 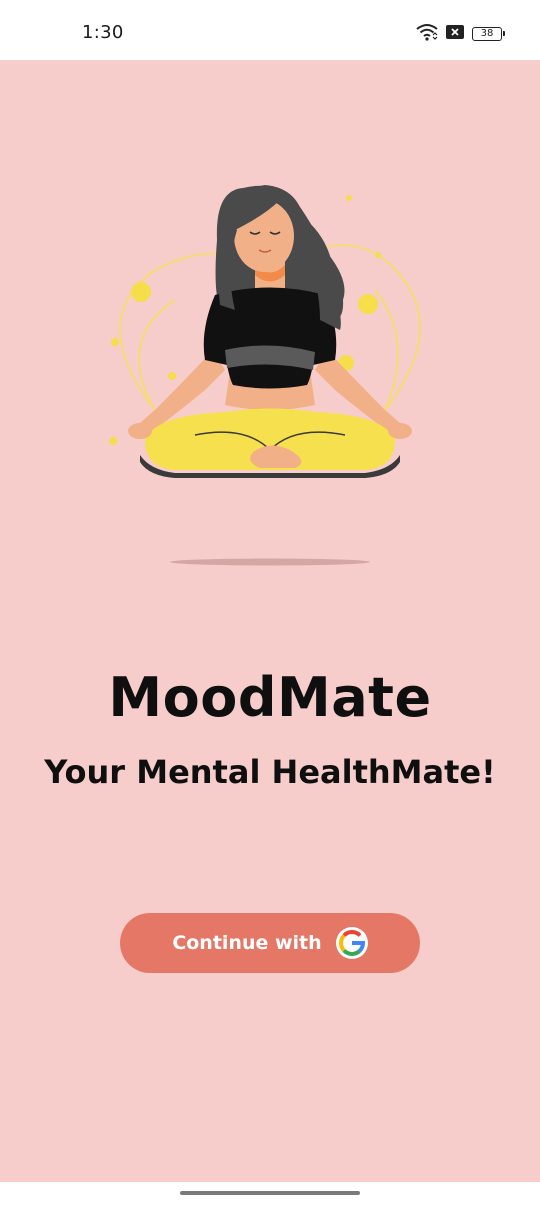 I want to click on battery-icon: 38, so click(x=488, y=34).